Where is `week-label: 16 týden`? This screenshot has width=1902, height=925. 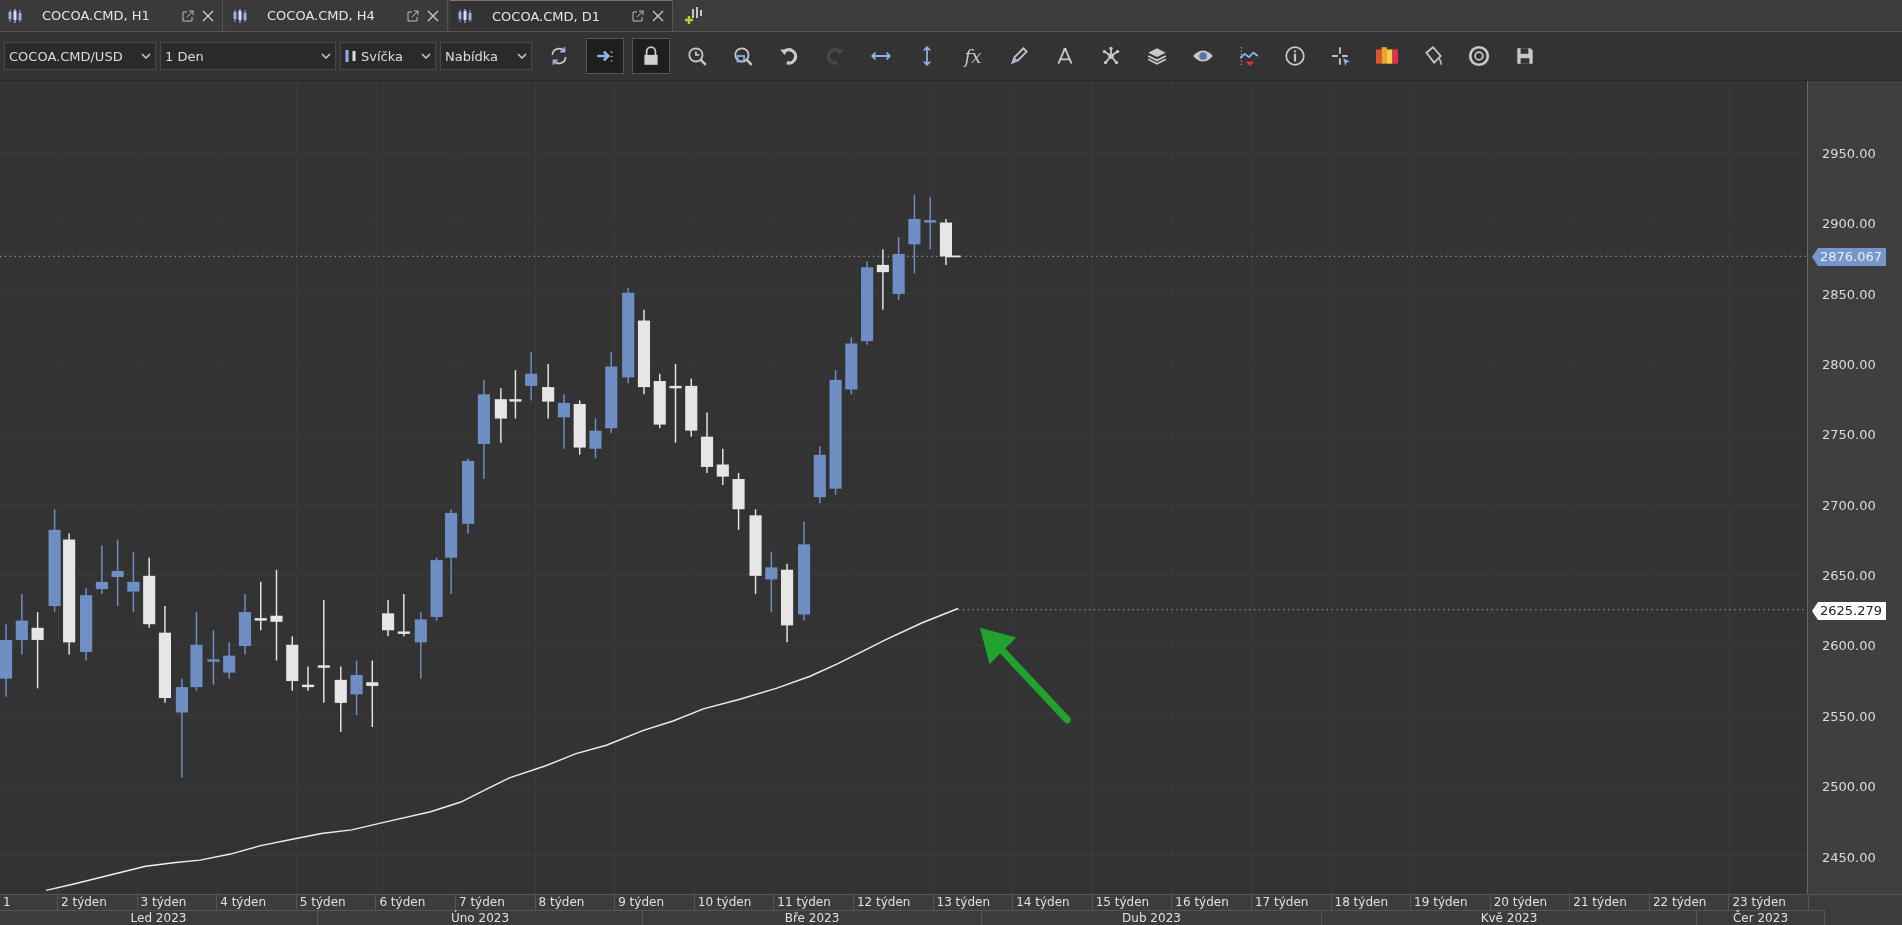
week-label: 16 týden is located at coordinates (1212, 902).